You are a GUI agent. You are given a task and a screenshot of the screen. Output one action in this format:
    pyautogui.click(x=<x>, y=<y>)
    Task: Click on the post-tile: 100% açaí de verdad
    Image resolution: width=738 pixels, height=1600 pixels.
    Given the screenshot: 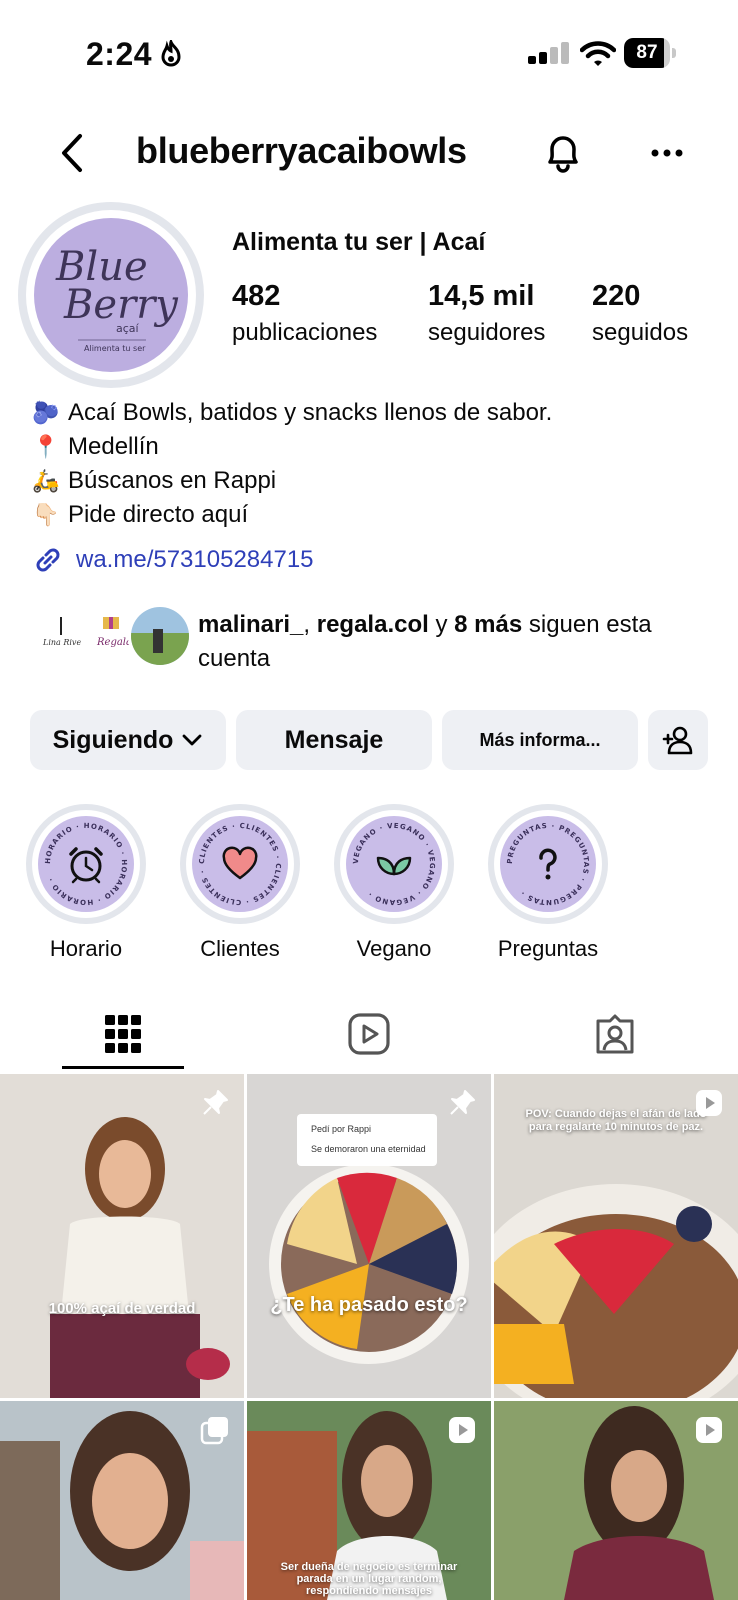 What is the action you would take?
    pyautogui.click(x=122, y=1236)
    